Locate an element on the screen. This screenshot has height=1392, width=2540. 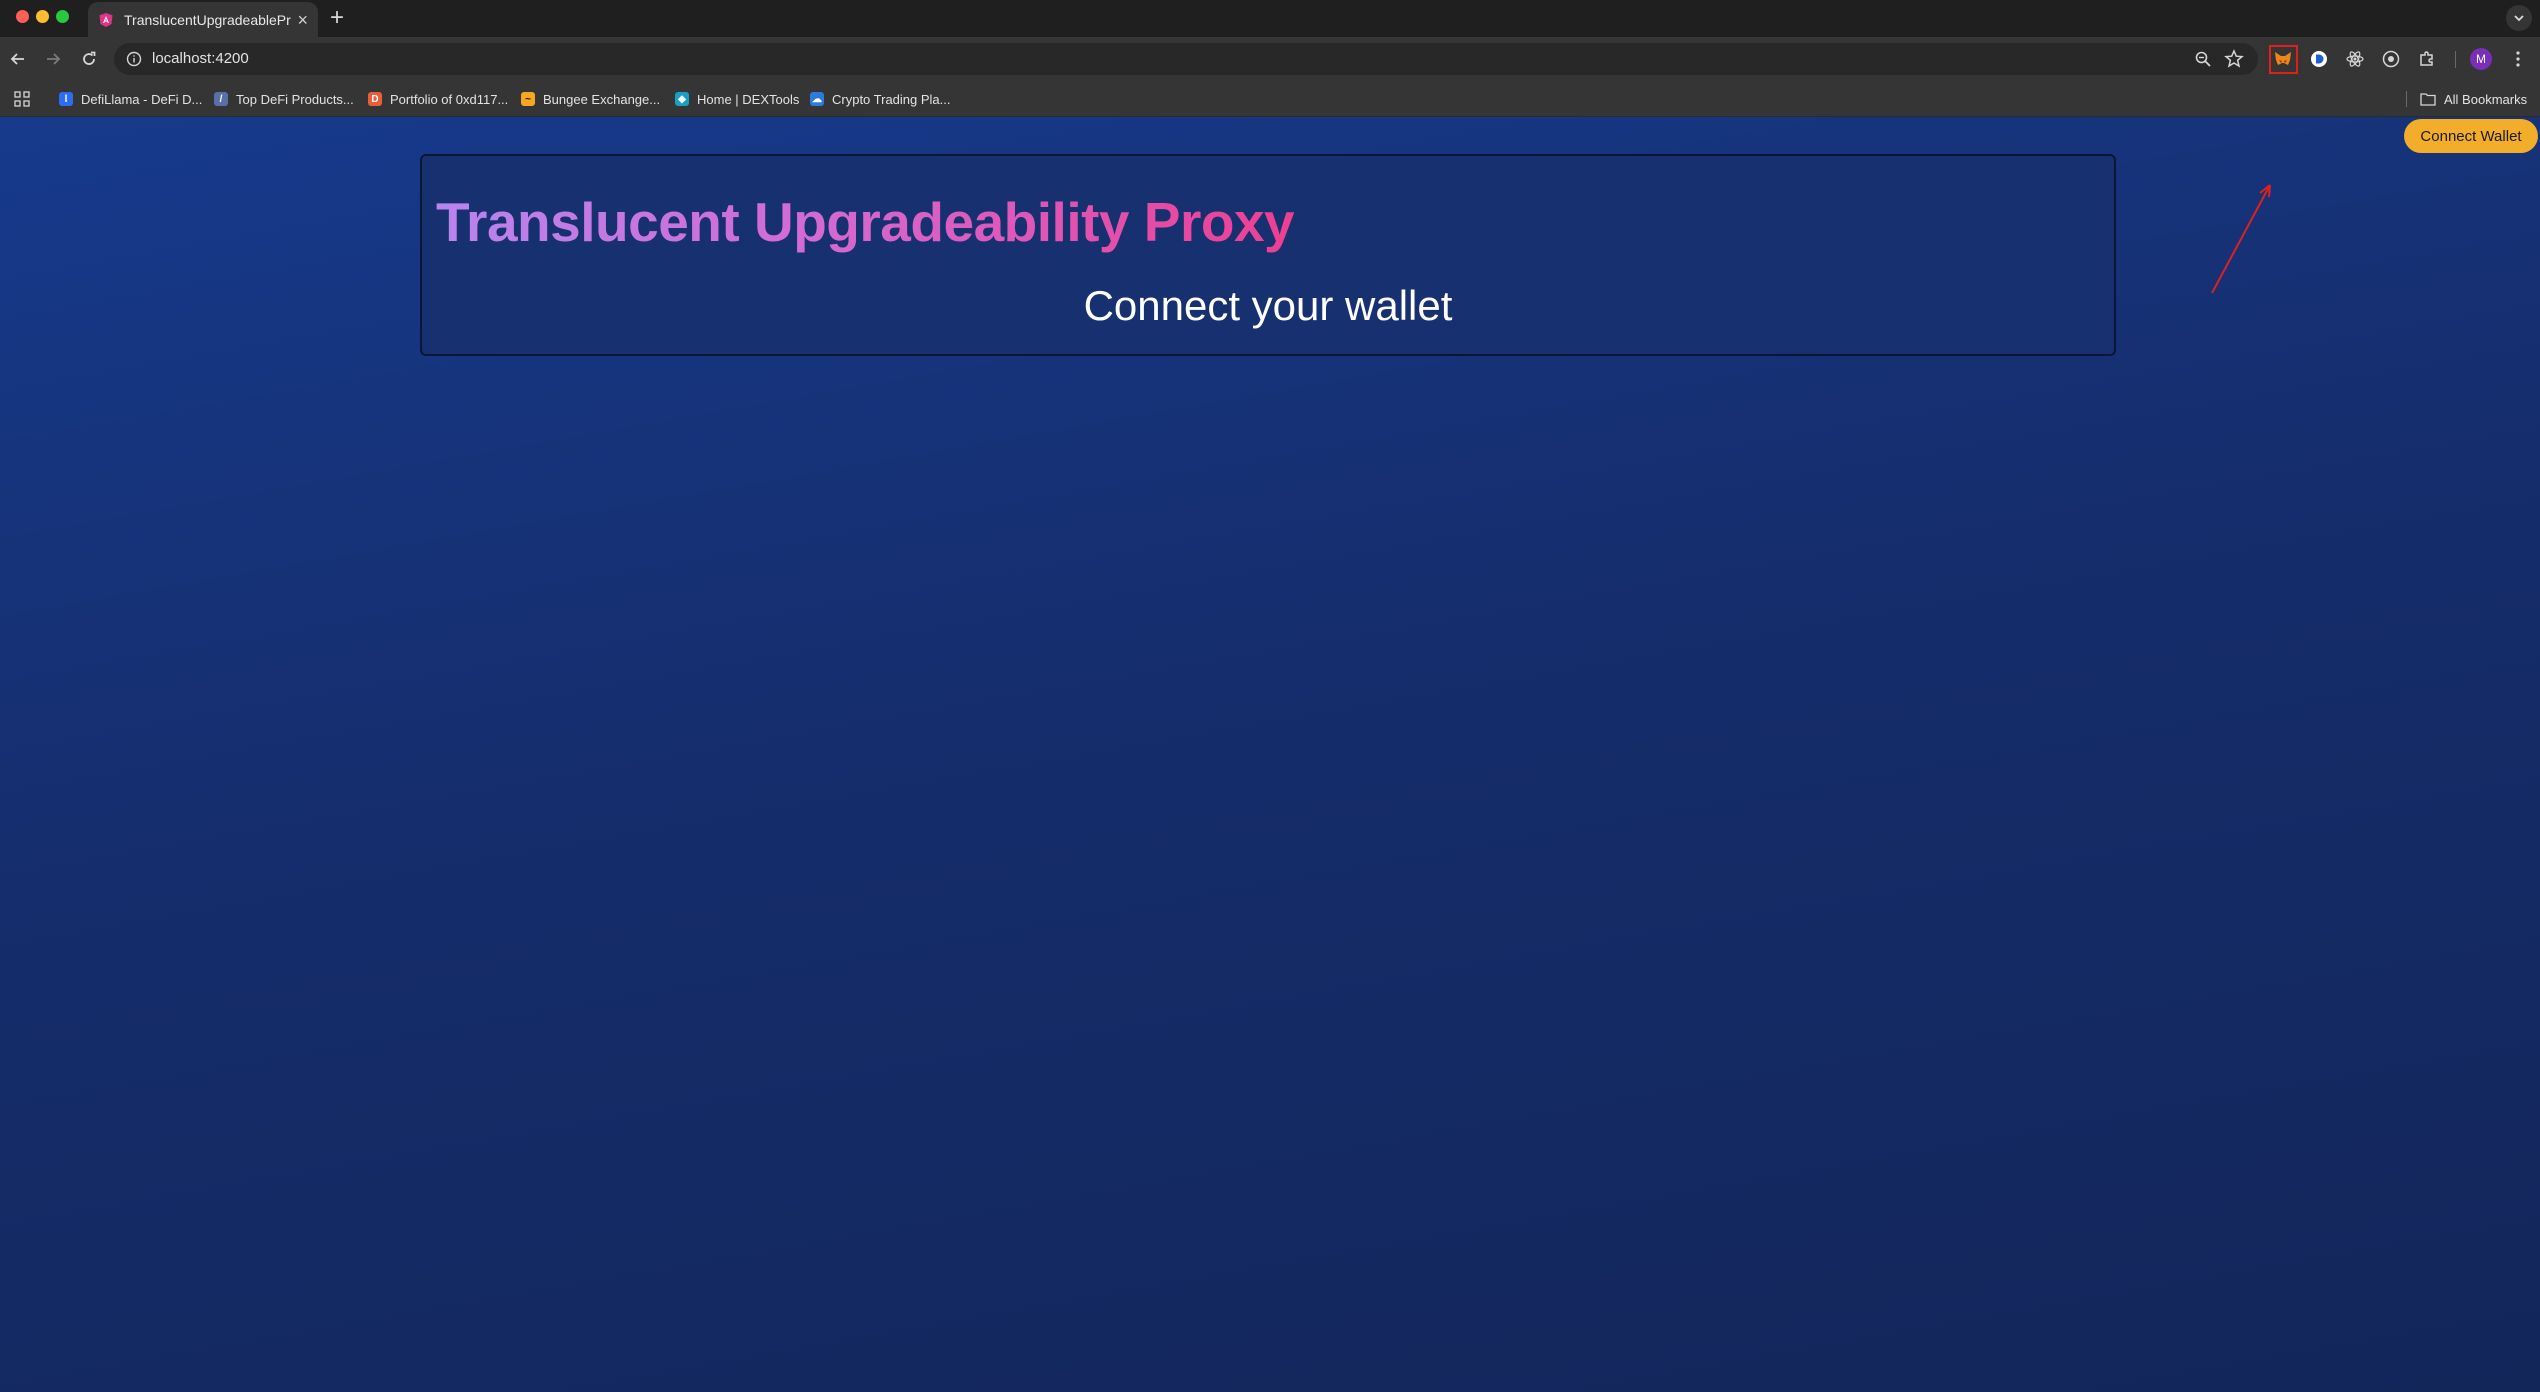
profile-avatar: M is located at coordinates (2481, 59).